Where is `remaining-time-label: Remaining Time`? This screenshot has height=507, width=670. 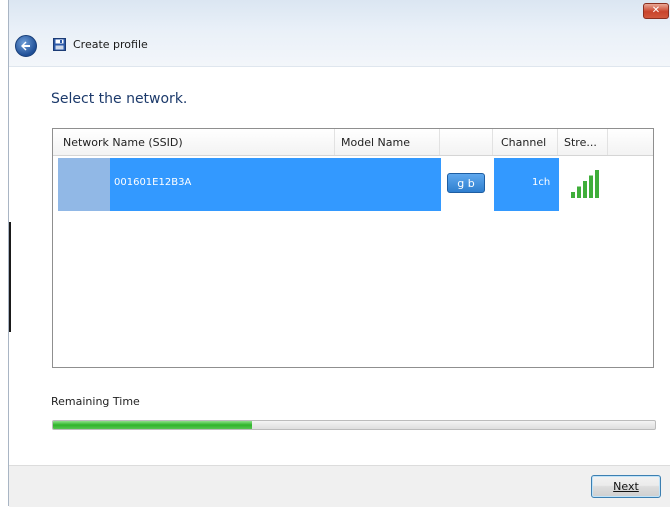 remaining-time-label: Remaining Time is located at coordinates (95, 401).